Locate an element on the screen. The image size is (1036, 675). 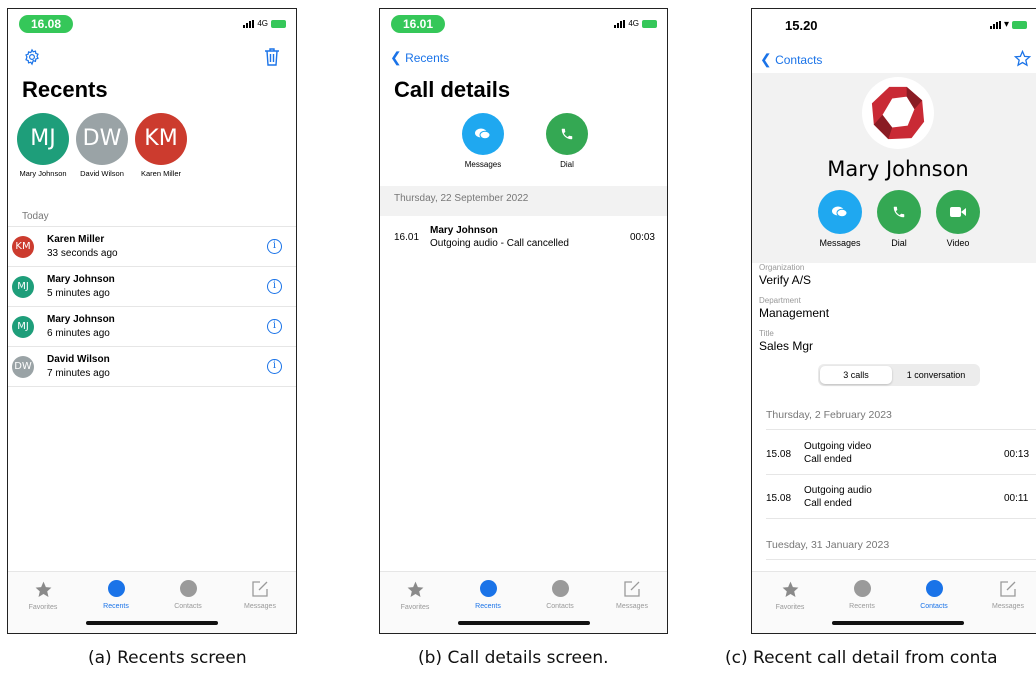
caller-name: Karen Miller is located at coordinates (76, 239).